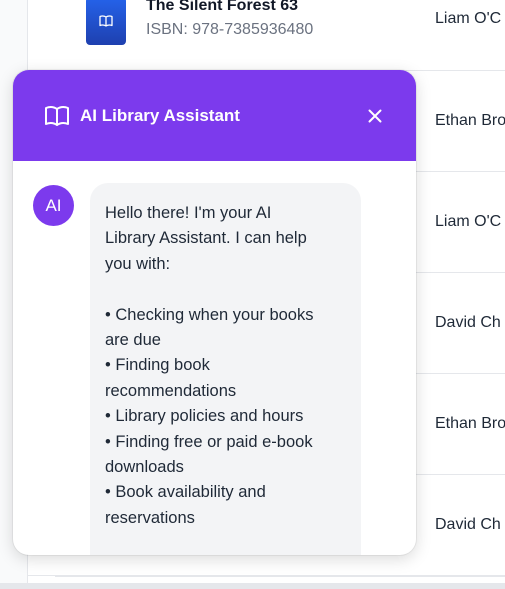 The height and width of the screenshot is (589, 505). I want to click on book-icon, so click(106, 21).